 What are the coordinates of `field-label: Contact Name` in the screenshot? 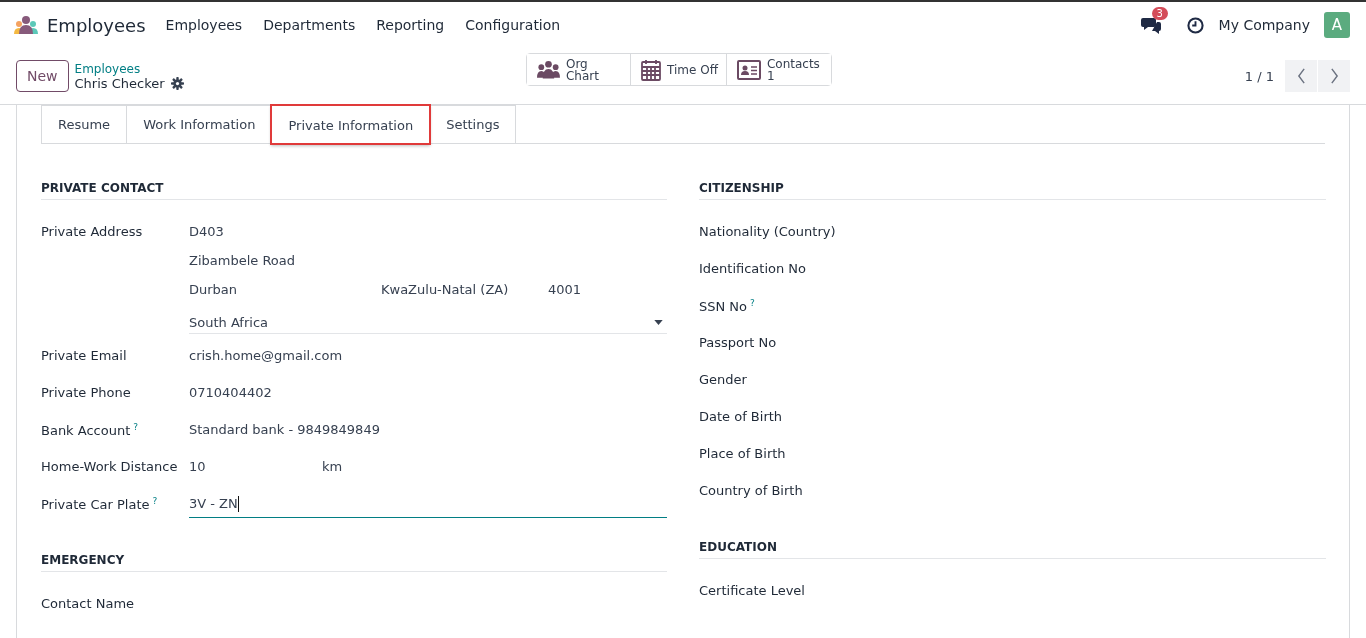 It's located at (88, 603).